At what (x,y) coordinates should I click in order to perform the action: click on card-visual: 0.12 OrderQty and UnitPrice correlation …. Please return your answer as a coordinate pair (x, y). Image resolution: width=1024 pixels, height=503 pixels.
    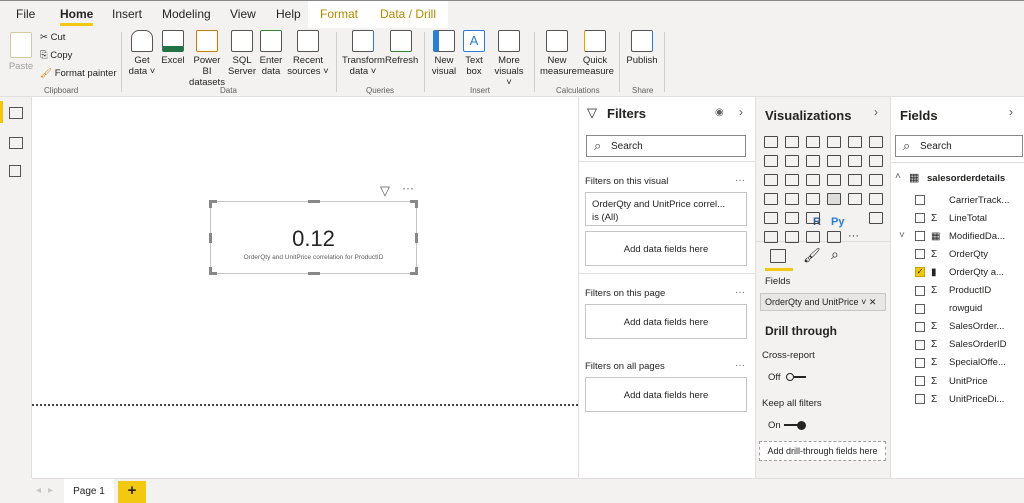
    Looking at the image, I should click on (313, 237).